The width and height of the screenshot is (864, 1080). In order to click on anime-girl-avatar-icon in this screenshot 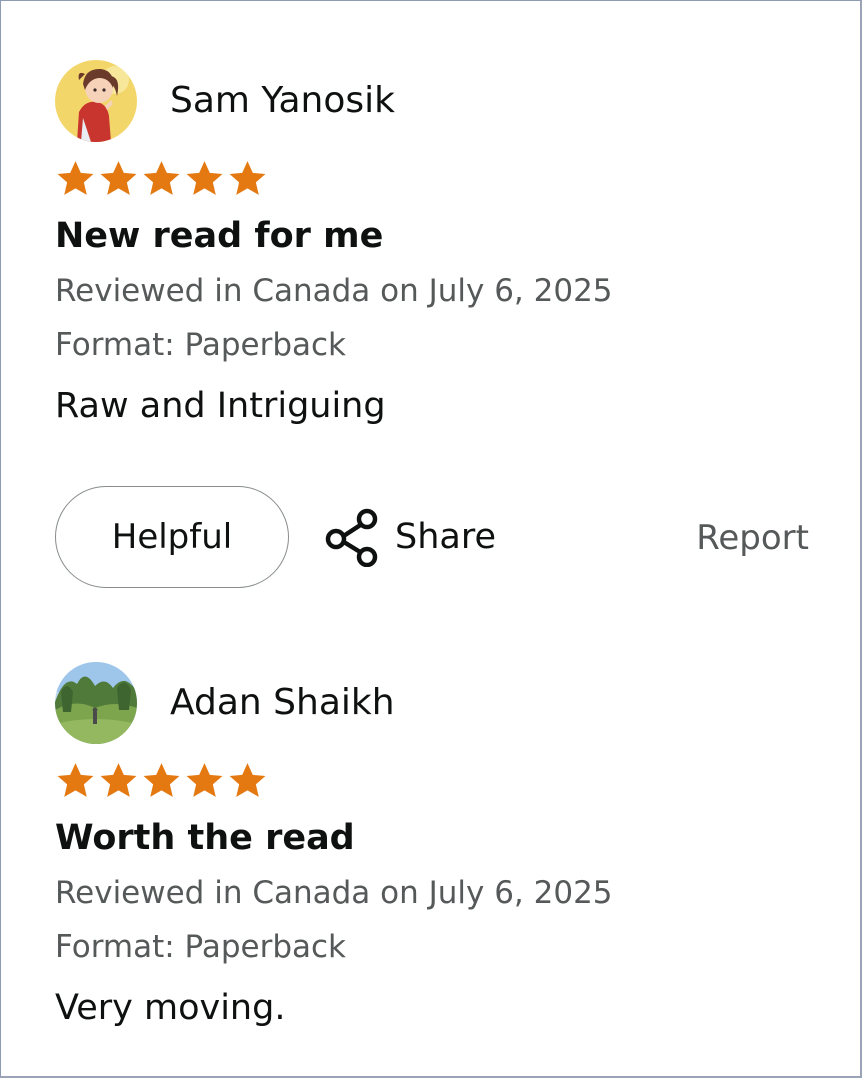, I will do `click(96, 101)`.